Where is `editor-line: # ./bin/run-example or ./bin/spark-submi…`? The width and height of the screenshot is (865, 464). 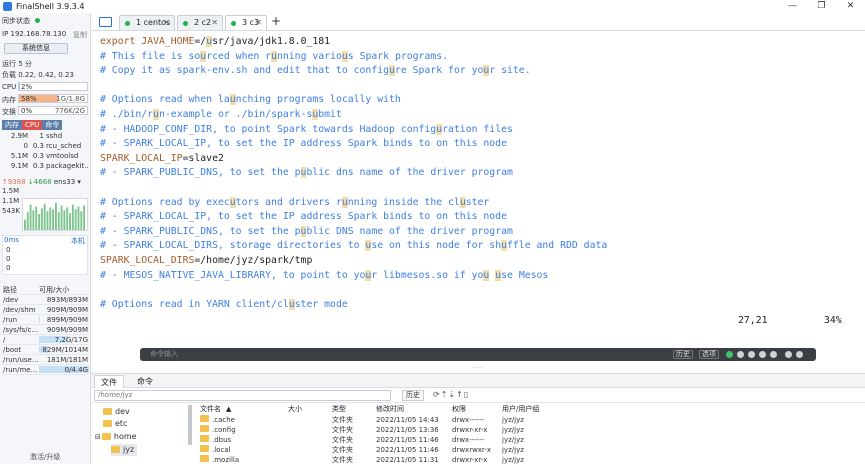 editor-line: # ./bin/run-example or ./bin/spark-submi… is located at coordinates (221, 115).